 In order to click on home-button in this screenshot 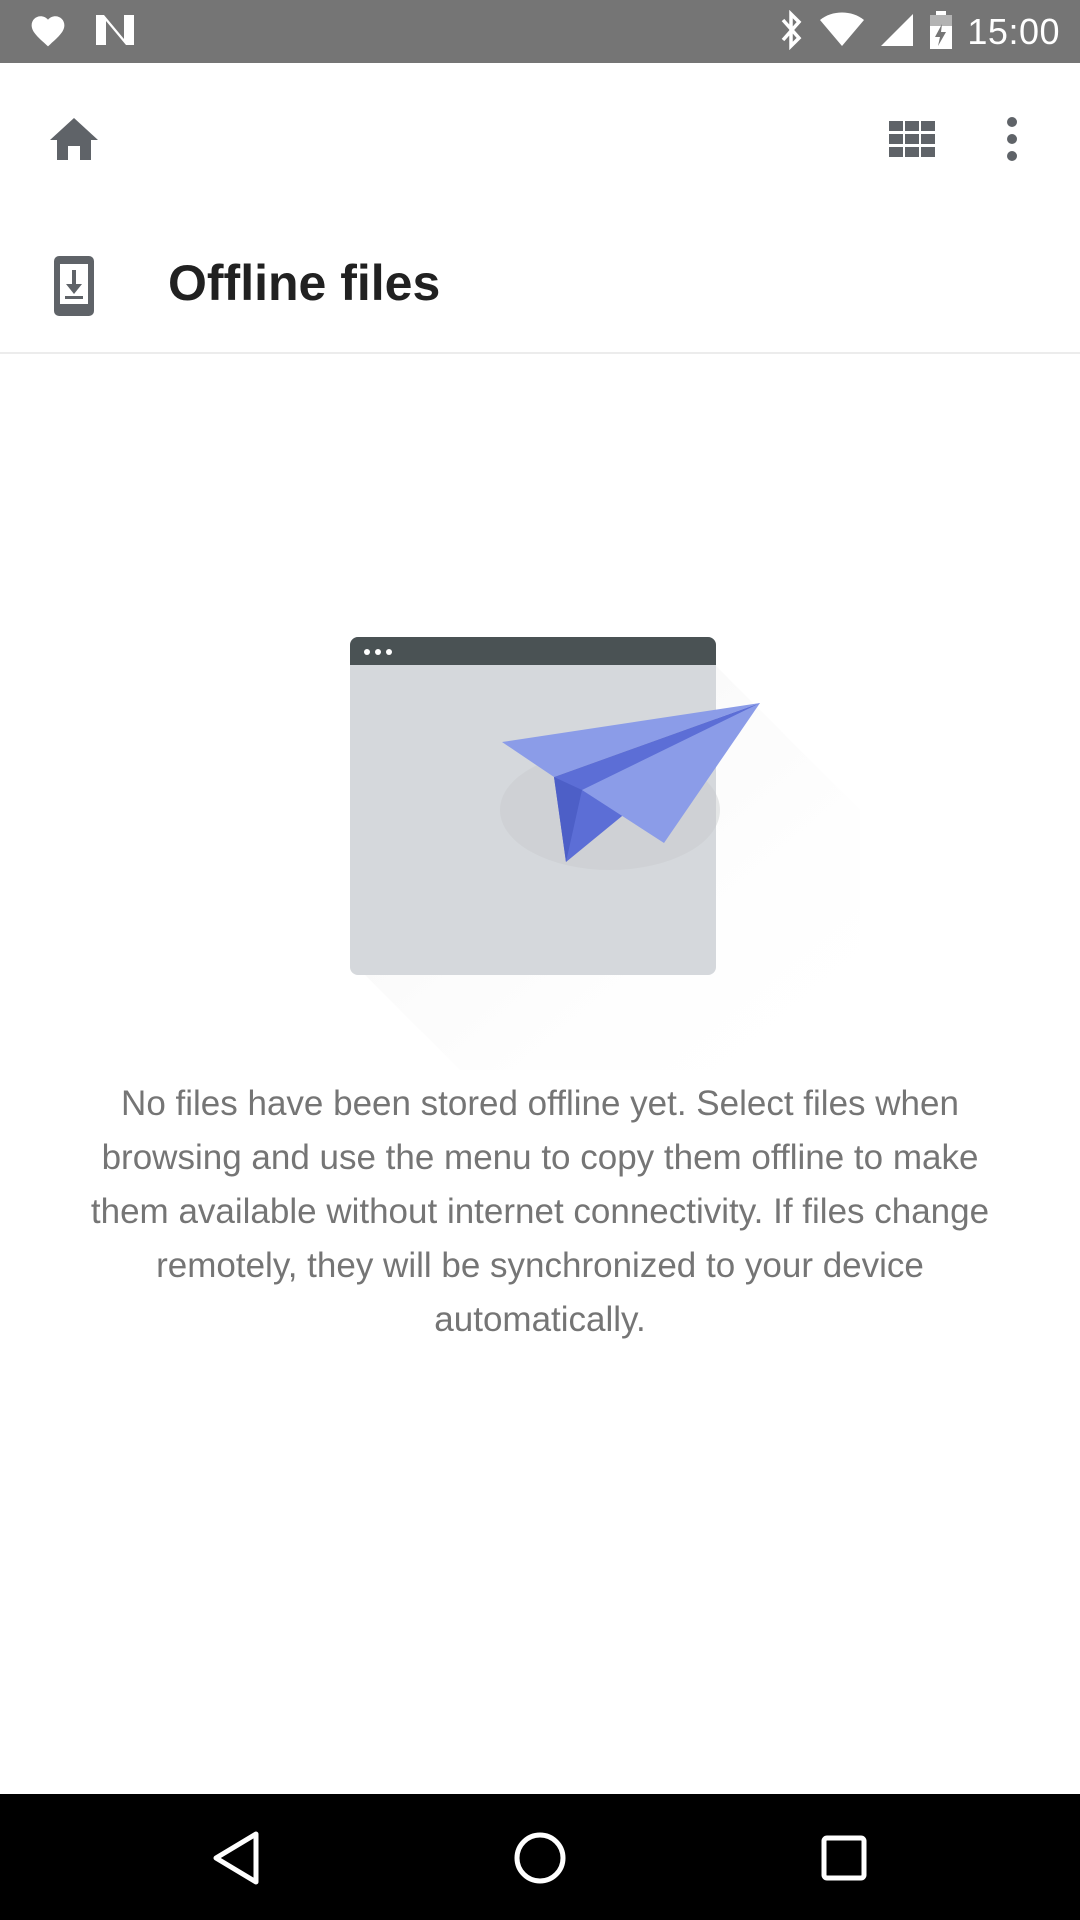, I will do `click(74, 139)`.